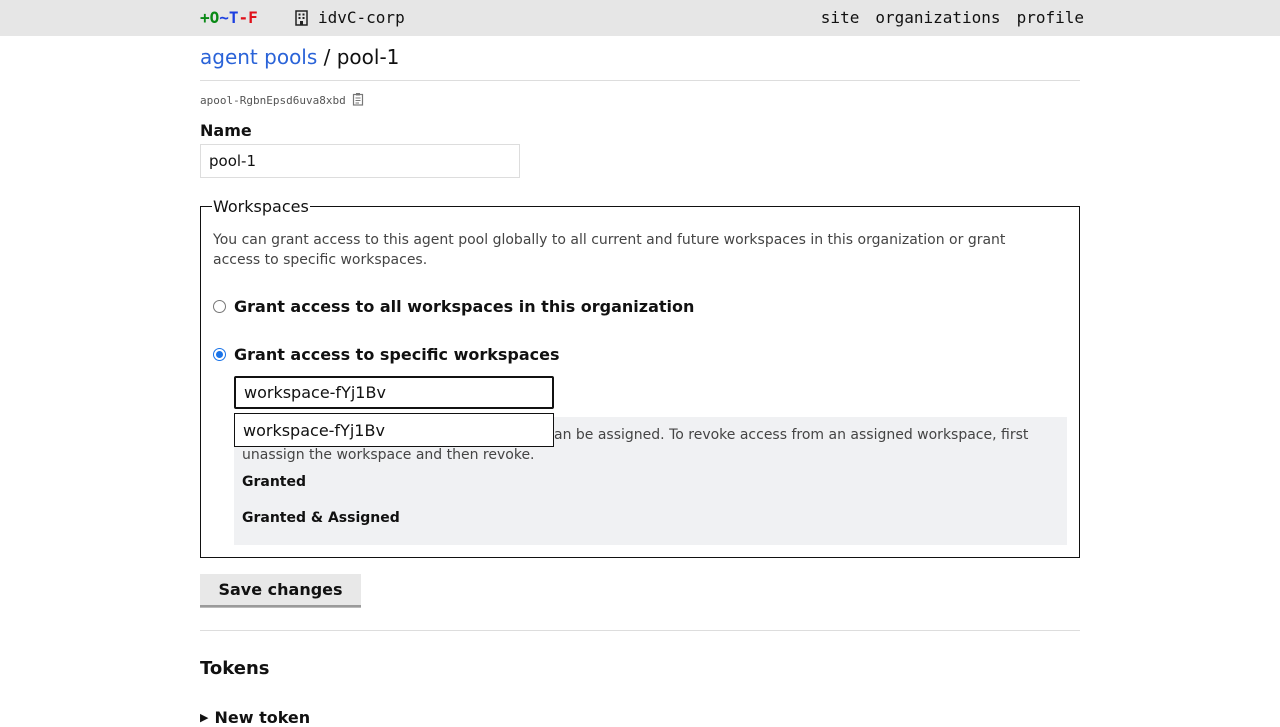 Image resolution: width=1280 pixels, height=727 pixels. I want to click on tokens-heading: Tokens, so click(235, 668).